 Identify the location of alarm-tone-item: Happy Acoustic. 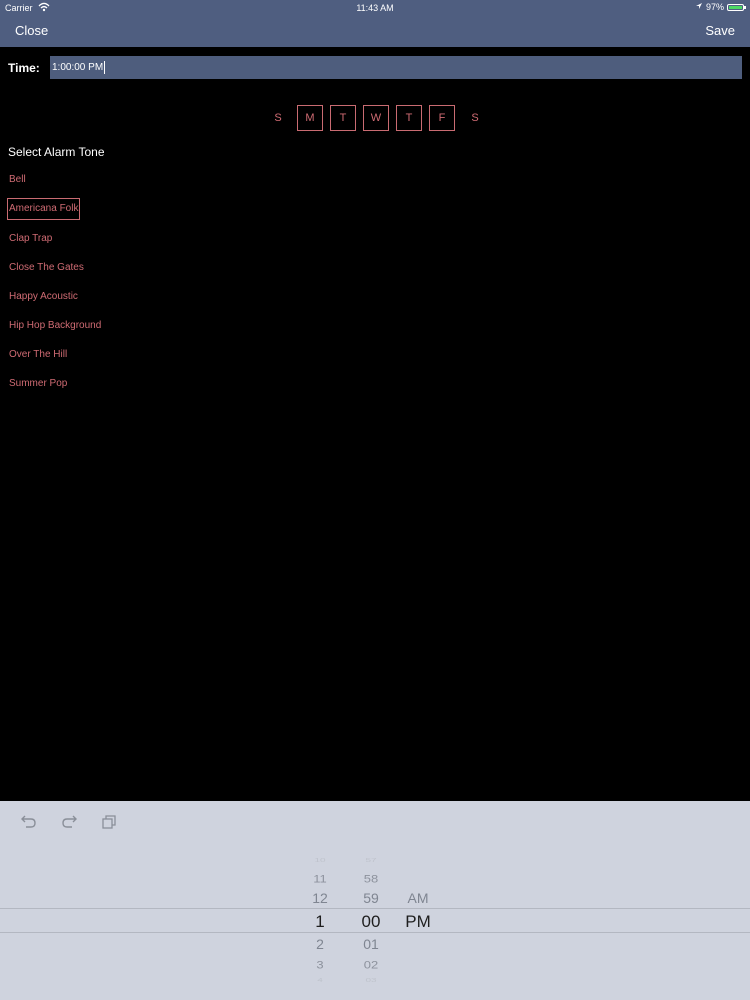
(43, 297).